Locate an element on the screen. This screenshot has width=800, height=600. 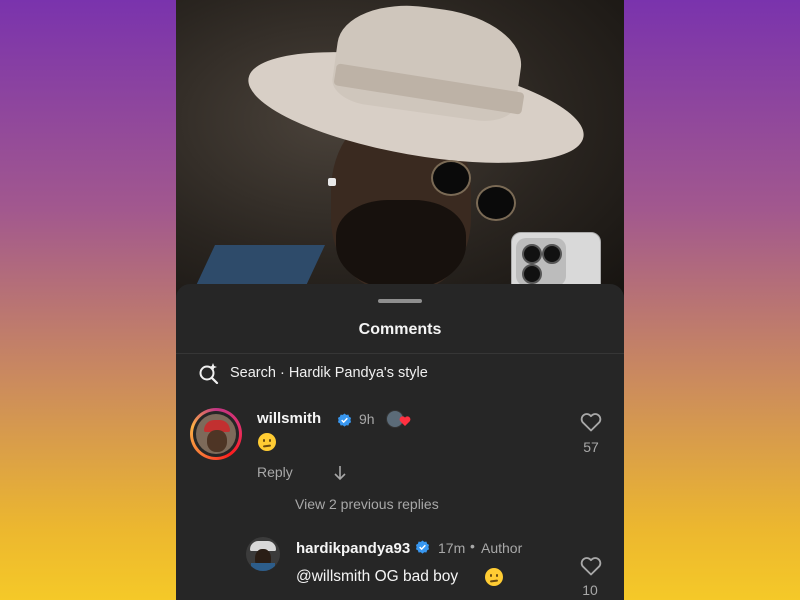
like-count: 57 is located at coordinates (591, 447).